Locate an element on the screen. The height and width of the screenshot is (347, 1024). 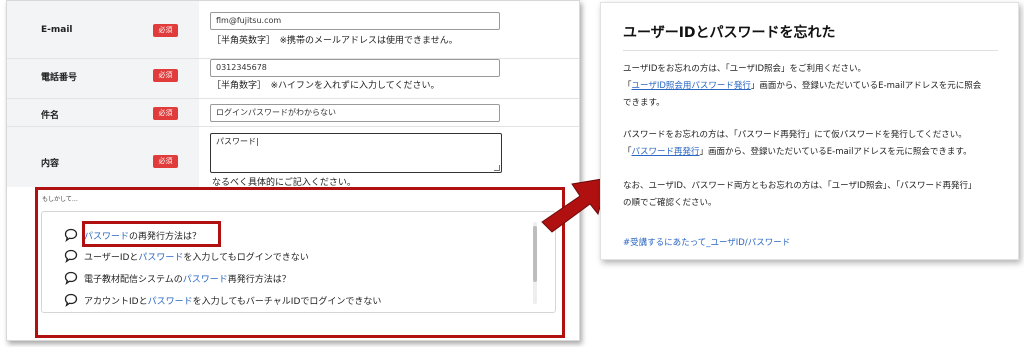
faq-text: の順でご確認ください。 is located at coordinates (670, 203).